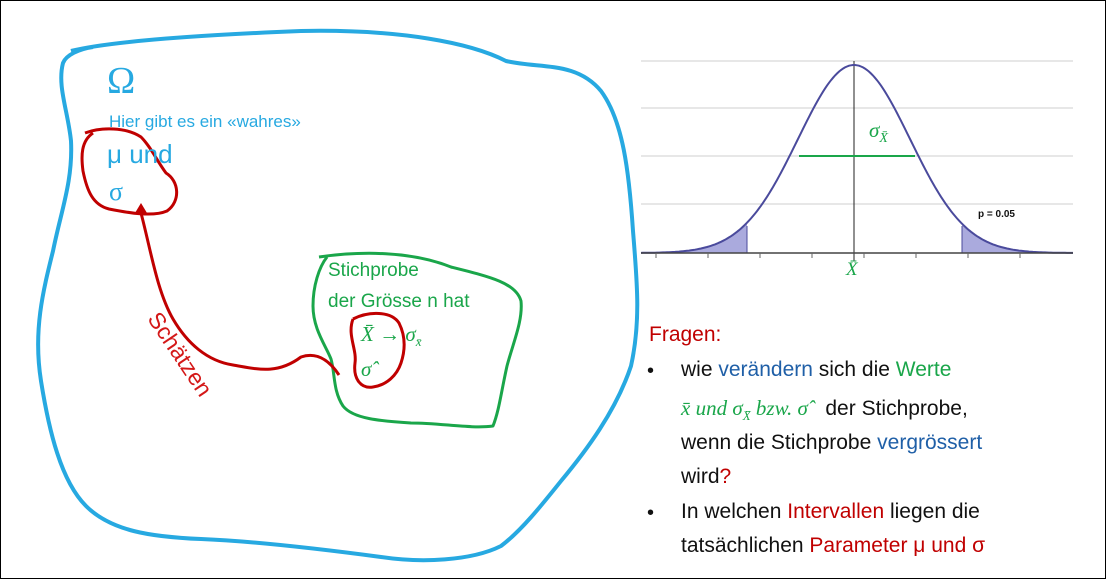 This screenshot has width=1106, height=579. I want to click on q1-text: wird, so click(700, 476).